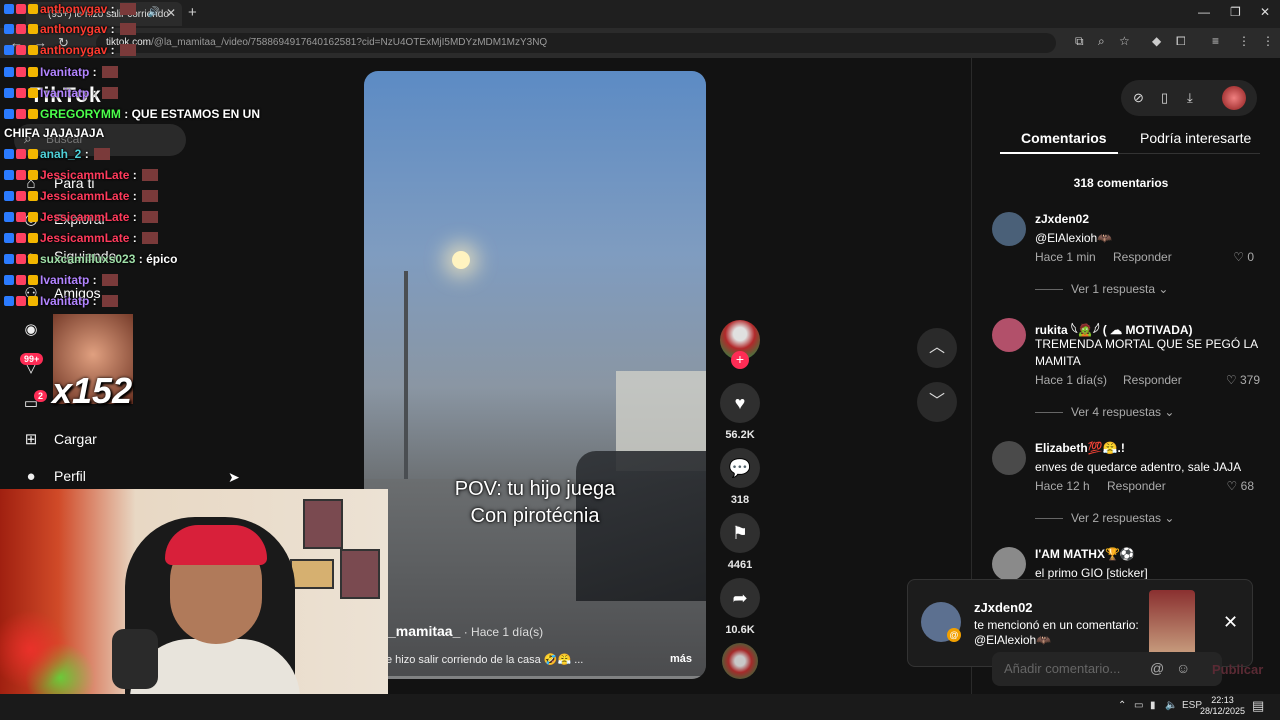 The image size is (1280, 720). I want to click on comment-likes: ♡ 0, so click(1243, 257).